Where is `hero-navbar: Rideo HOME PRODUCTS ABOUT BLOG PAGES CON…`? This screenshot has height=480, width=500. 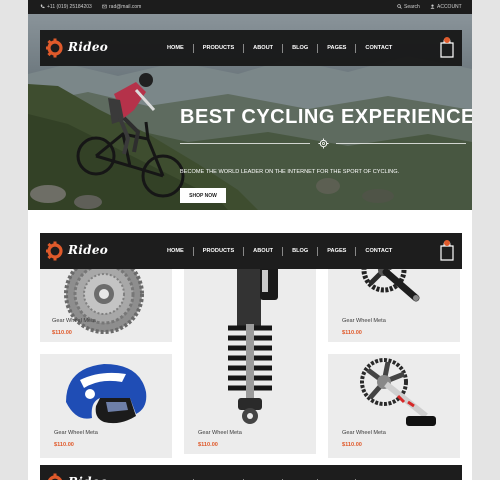 hero-navbar: Rideo HOME PRODUCTS ABOUT BLOG PAGES CON… is located at coordinates (251, 48).